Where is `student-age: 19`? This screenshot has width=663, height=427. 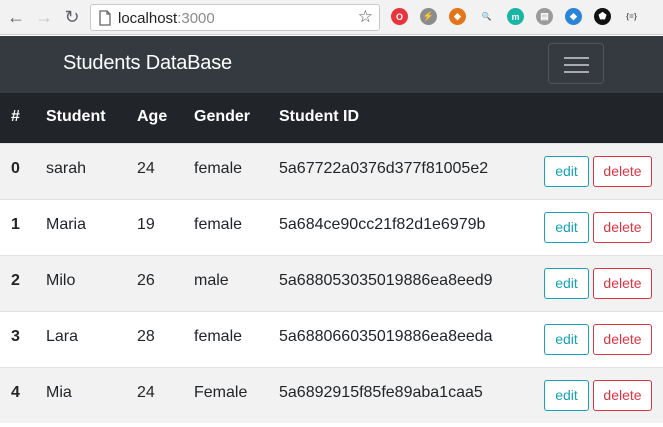 student-age: 19 is located at coordinates (146, 224).